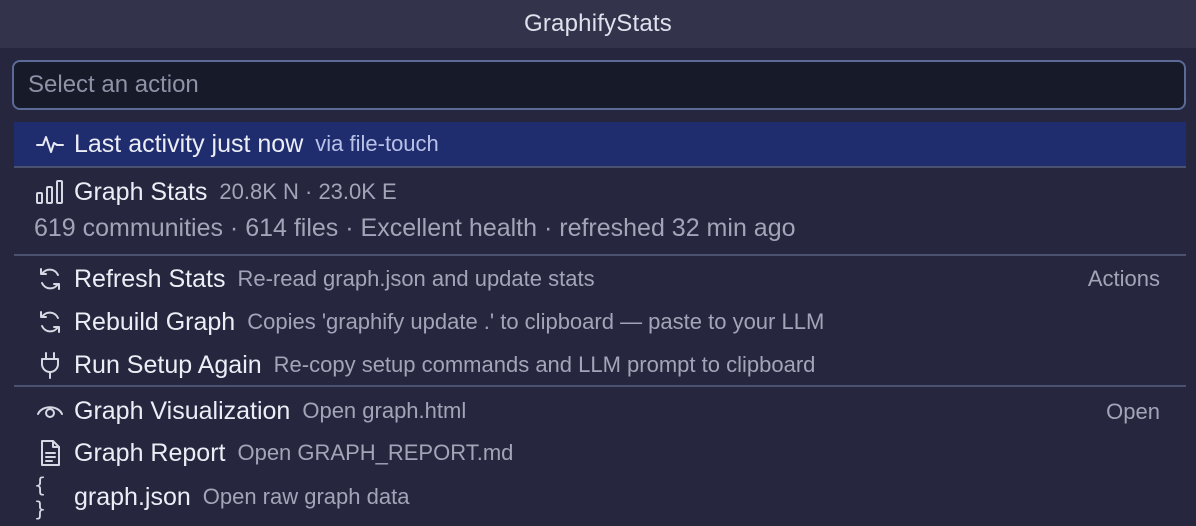 This screenshot has height=526, width=1196. I want to click on list-item-graph-stats: Graph Stats 20.8K N · 23.0K E, so click(600, 192).